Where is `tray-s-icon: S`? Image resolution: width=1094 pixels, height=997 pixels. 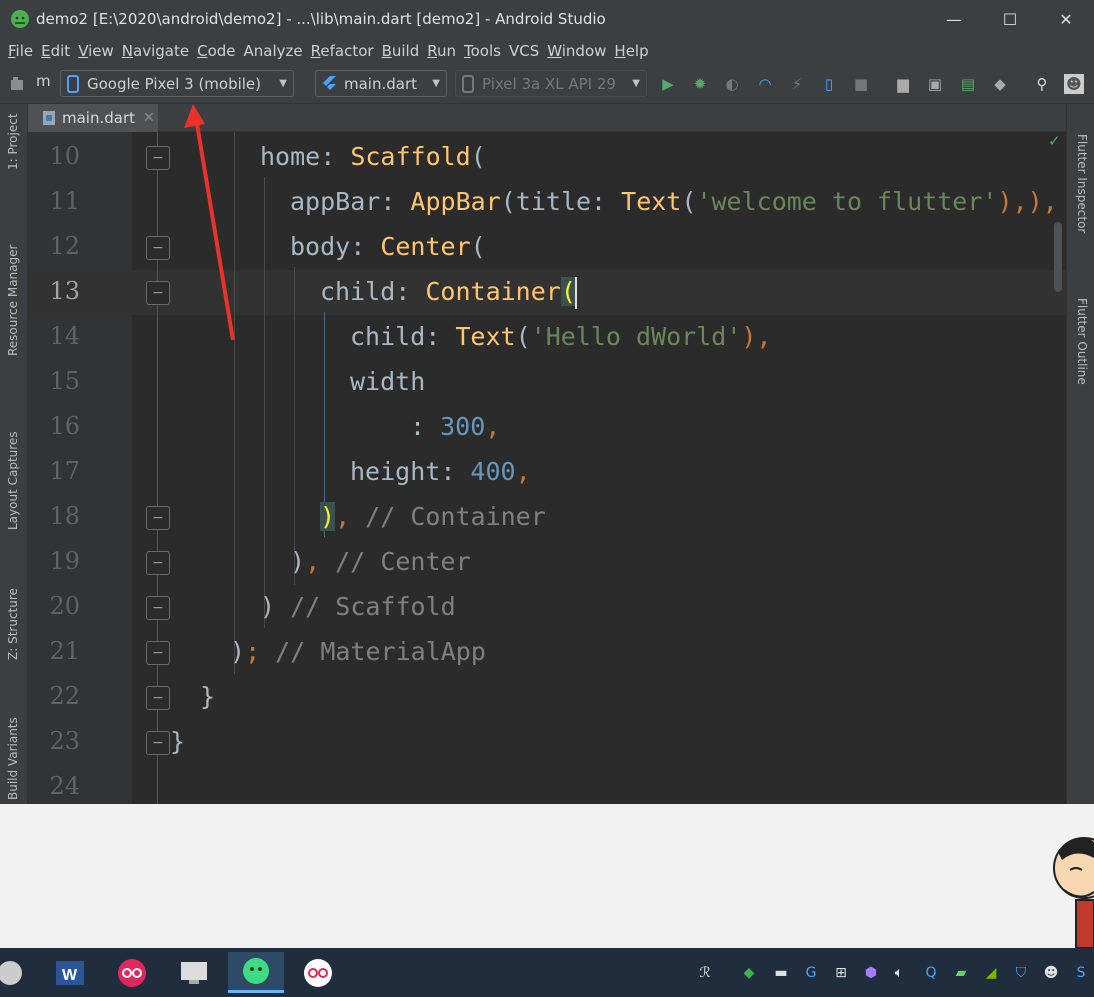 tray-s-icon: S is located at coordinates (1081, 973).